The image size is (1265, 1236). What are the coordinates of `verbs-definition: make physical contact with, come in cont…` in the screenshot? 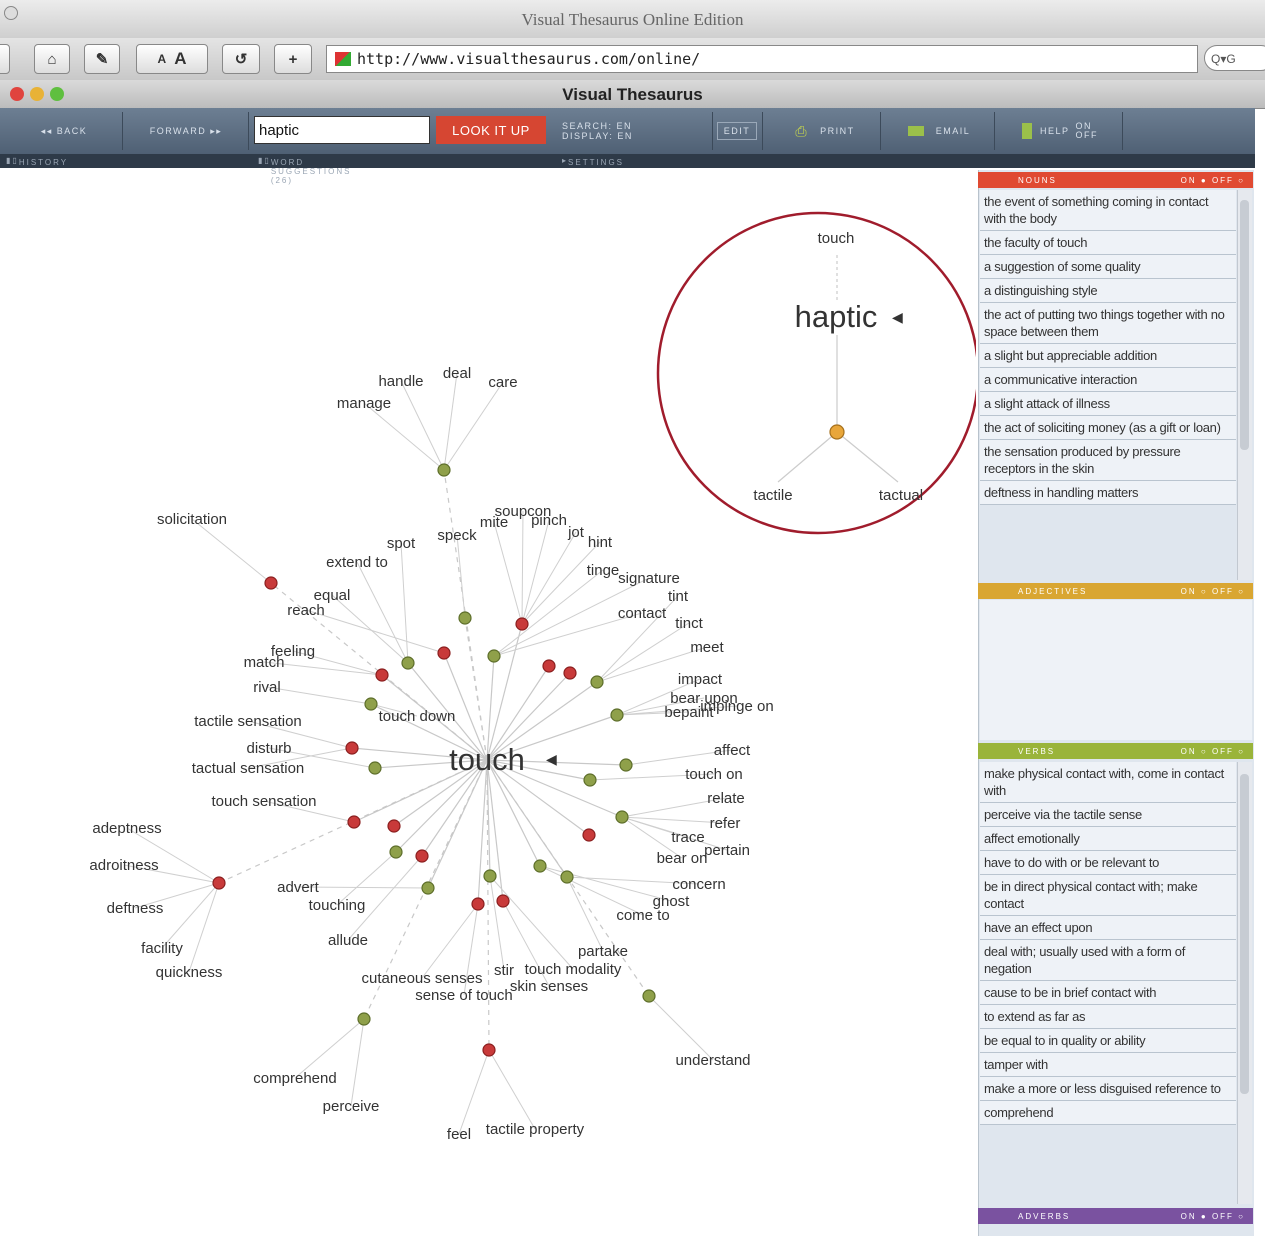 It's located at (1108, 782).